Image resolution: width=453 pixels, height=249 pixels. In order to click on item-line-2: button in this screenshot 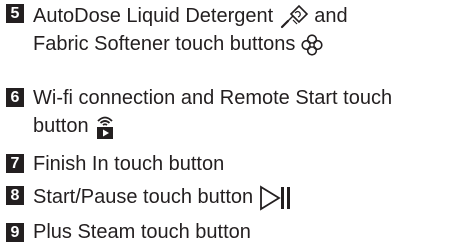, I will do `click(212, 126)`.